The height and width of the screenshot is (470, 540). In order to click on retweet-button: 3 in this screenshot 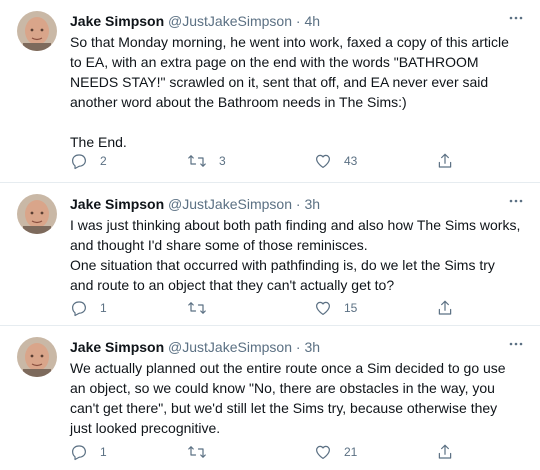, I will do `click(206, 161)`.